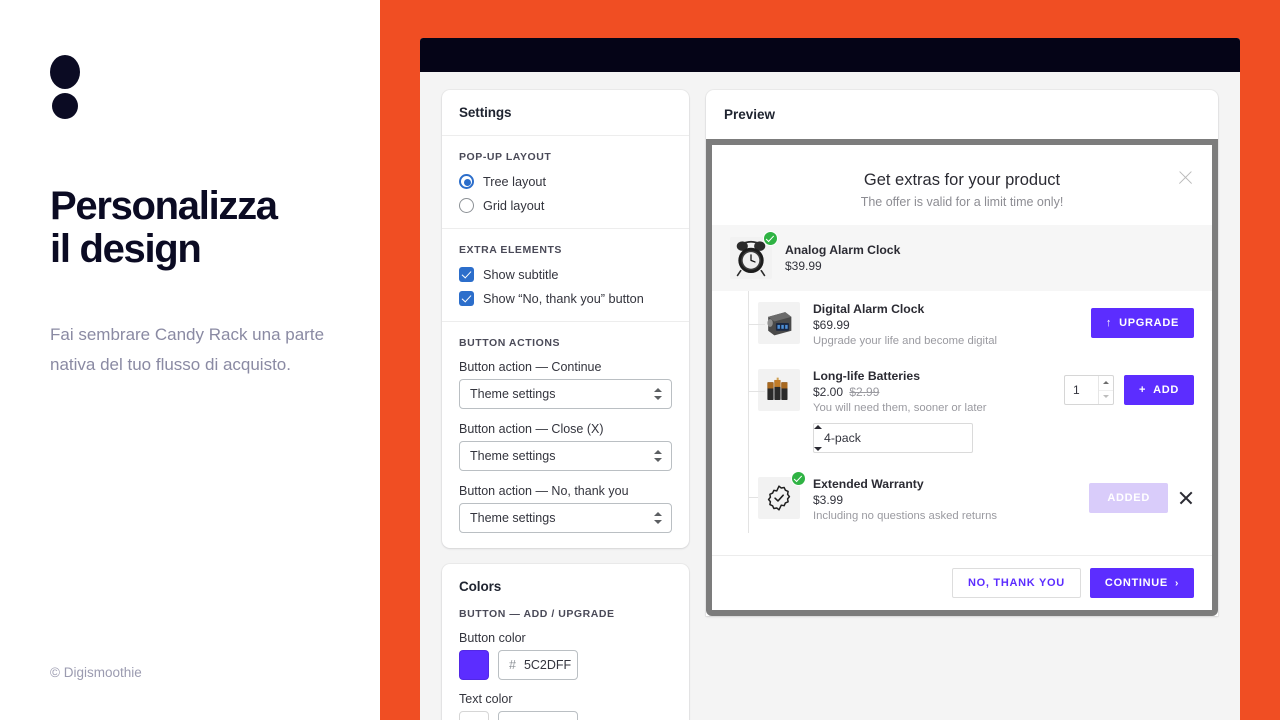 The height and width of the screenshot is (720, 1280). Describe the element at coordinates (514, 205) in the screenshot. I see `radio-grid-layout-label: Grid layout` at that location.